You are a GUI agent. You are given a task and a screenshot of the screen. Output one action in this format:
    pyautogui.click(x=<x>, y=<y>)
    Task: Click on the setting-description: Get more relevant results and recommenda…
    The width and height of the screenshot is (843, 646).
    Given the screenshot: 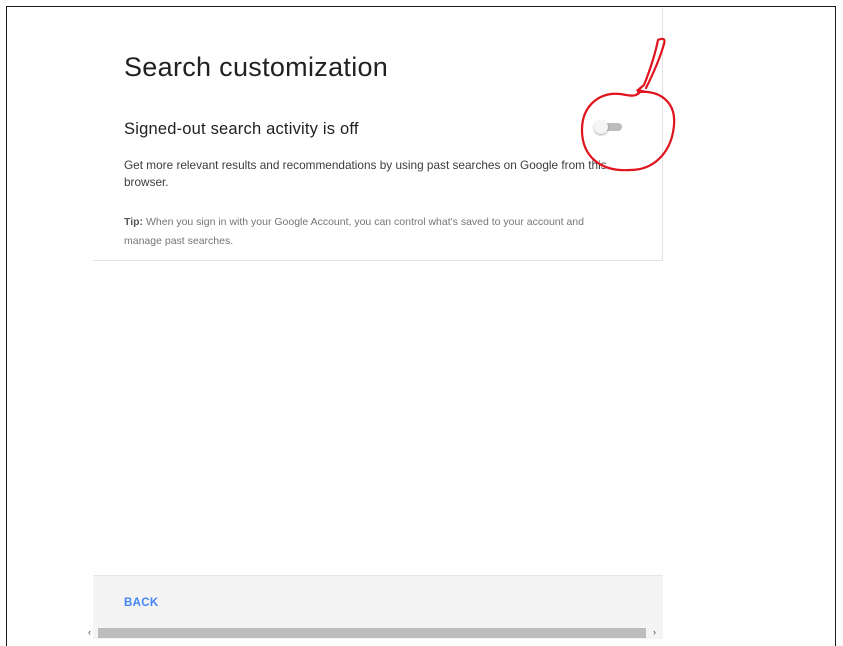 What is the action you would take?
    pyautogui.click(x=365, y=173)
    